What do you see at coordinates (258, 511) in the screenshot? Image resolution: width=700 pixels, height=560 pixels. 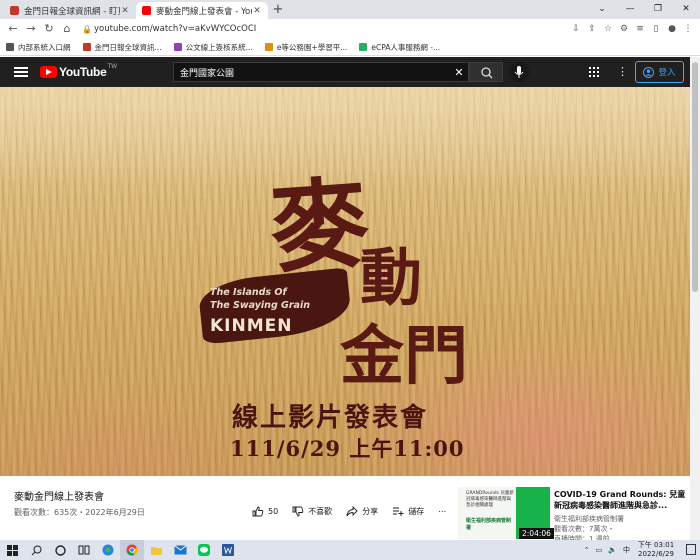 I see `thumbs-up-icon` at bounding box center [258, 511].